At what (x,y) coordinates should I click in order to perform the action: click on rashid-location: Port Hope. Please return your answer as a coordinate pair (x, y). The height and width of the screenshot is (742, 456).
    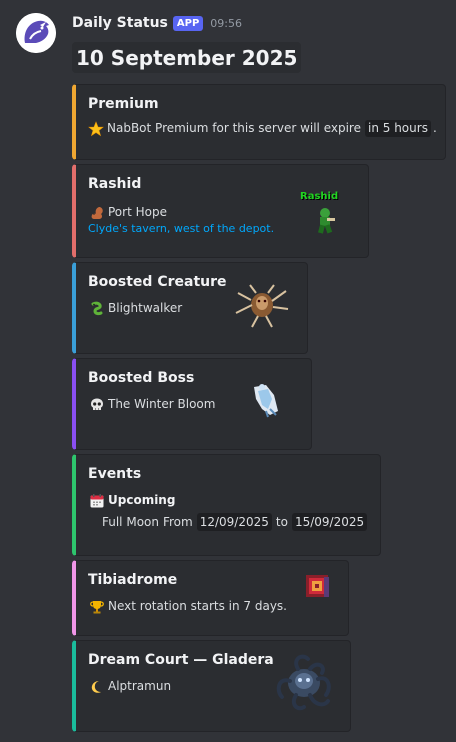
    Looking at the image, I should click on (137, 212).